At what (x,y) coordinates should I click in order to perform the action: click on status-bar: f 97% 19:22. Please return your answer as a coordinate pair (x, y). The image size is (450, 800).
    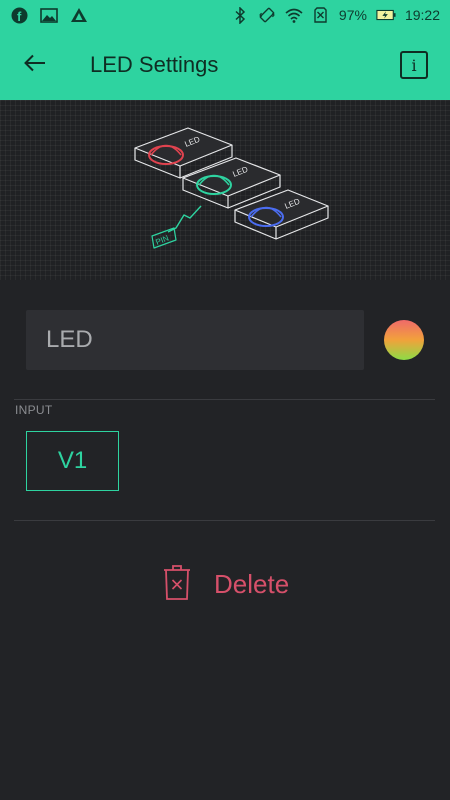
    Looking at the image, I should click on (225, 15).